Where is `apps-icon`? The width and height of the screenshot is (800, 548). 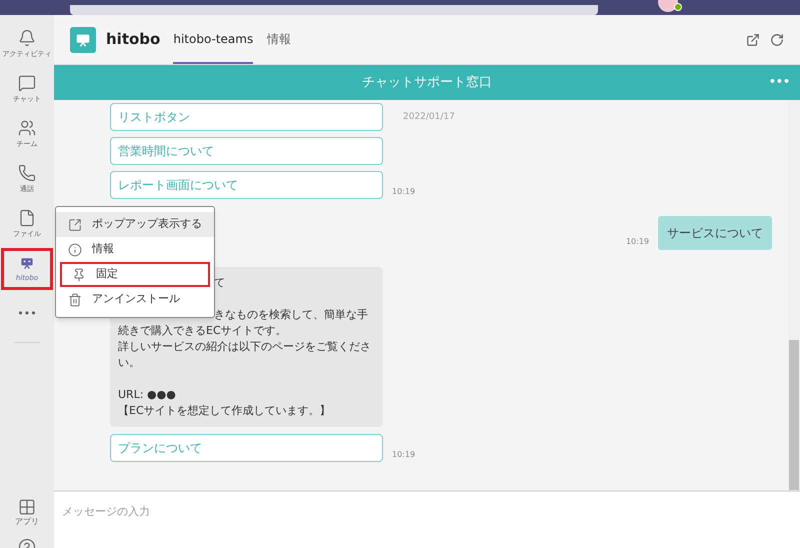 apps-icon is located at coordinates (27, 507).